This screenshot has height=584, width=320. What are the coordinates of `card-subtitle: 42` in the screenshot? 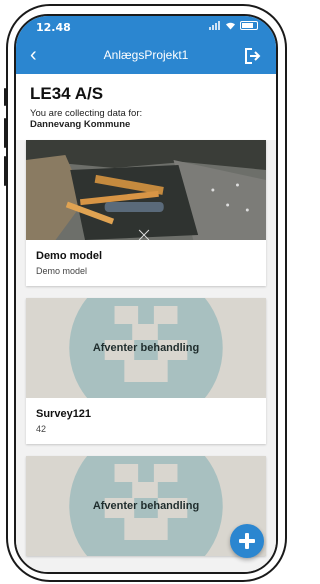 It's located at (41, 429).